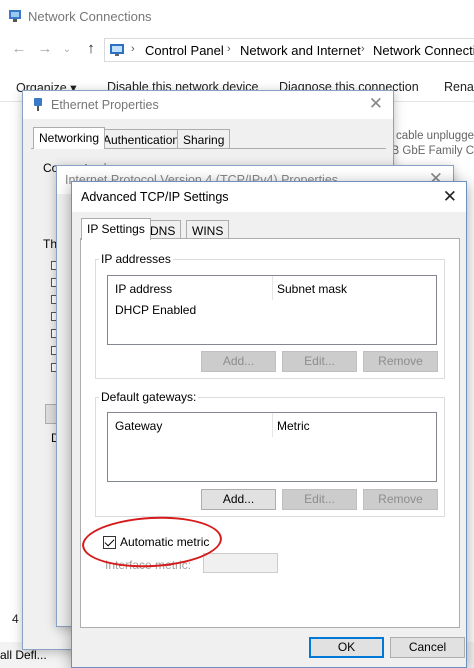  I want to click on ip-address-list: IP address Subnet mask DHCP Enabled, so click(272, 310).